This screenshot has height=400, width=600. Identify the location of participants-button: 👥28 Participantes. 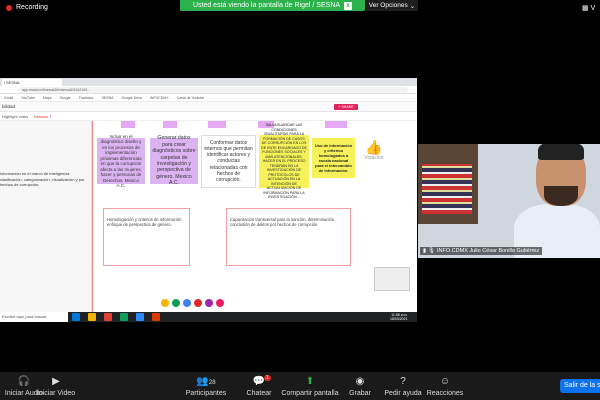
(206, 386).